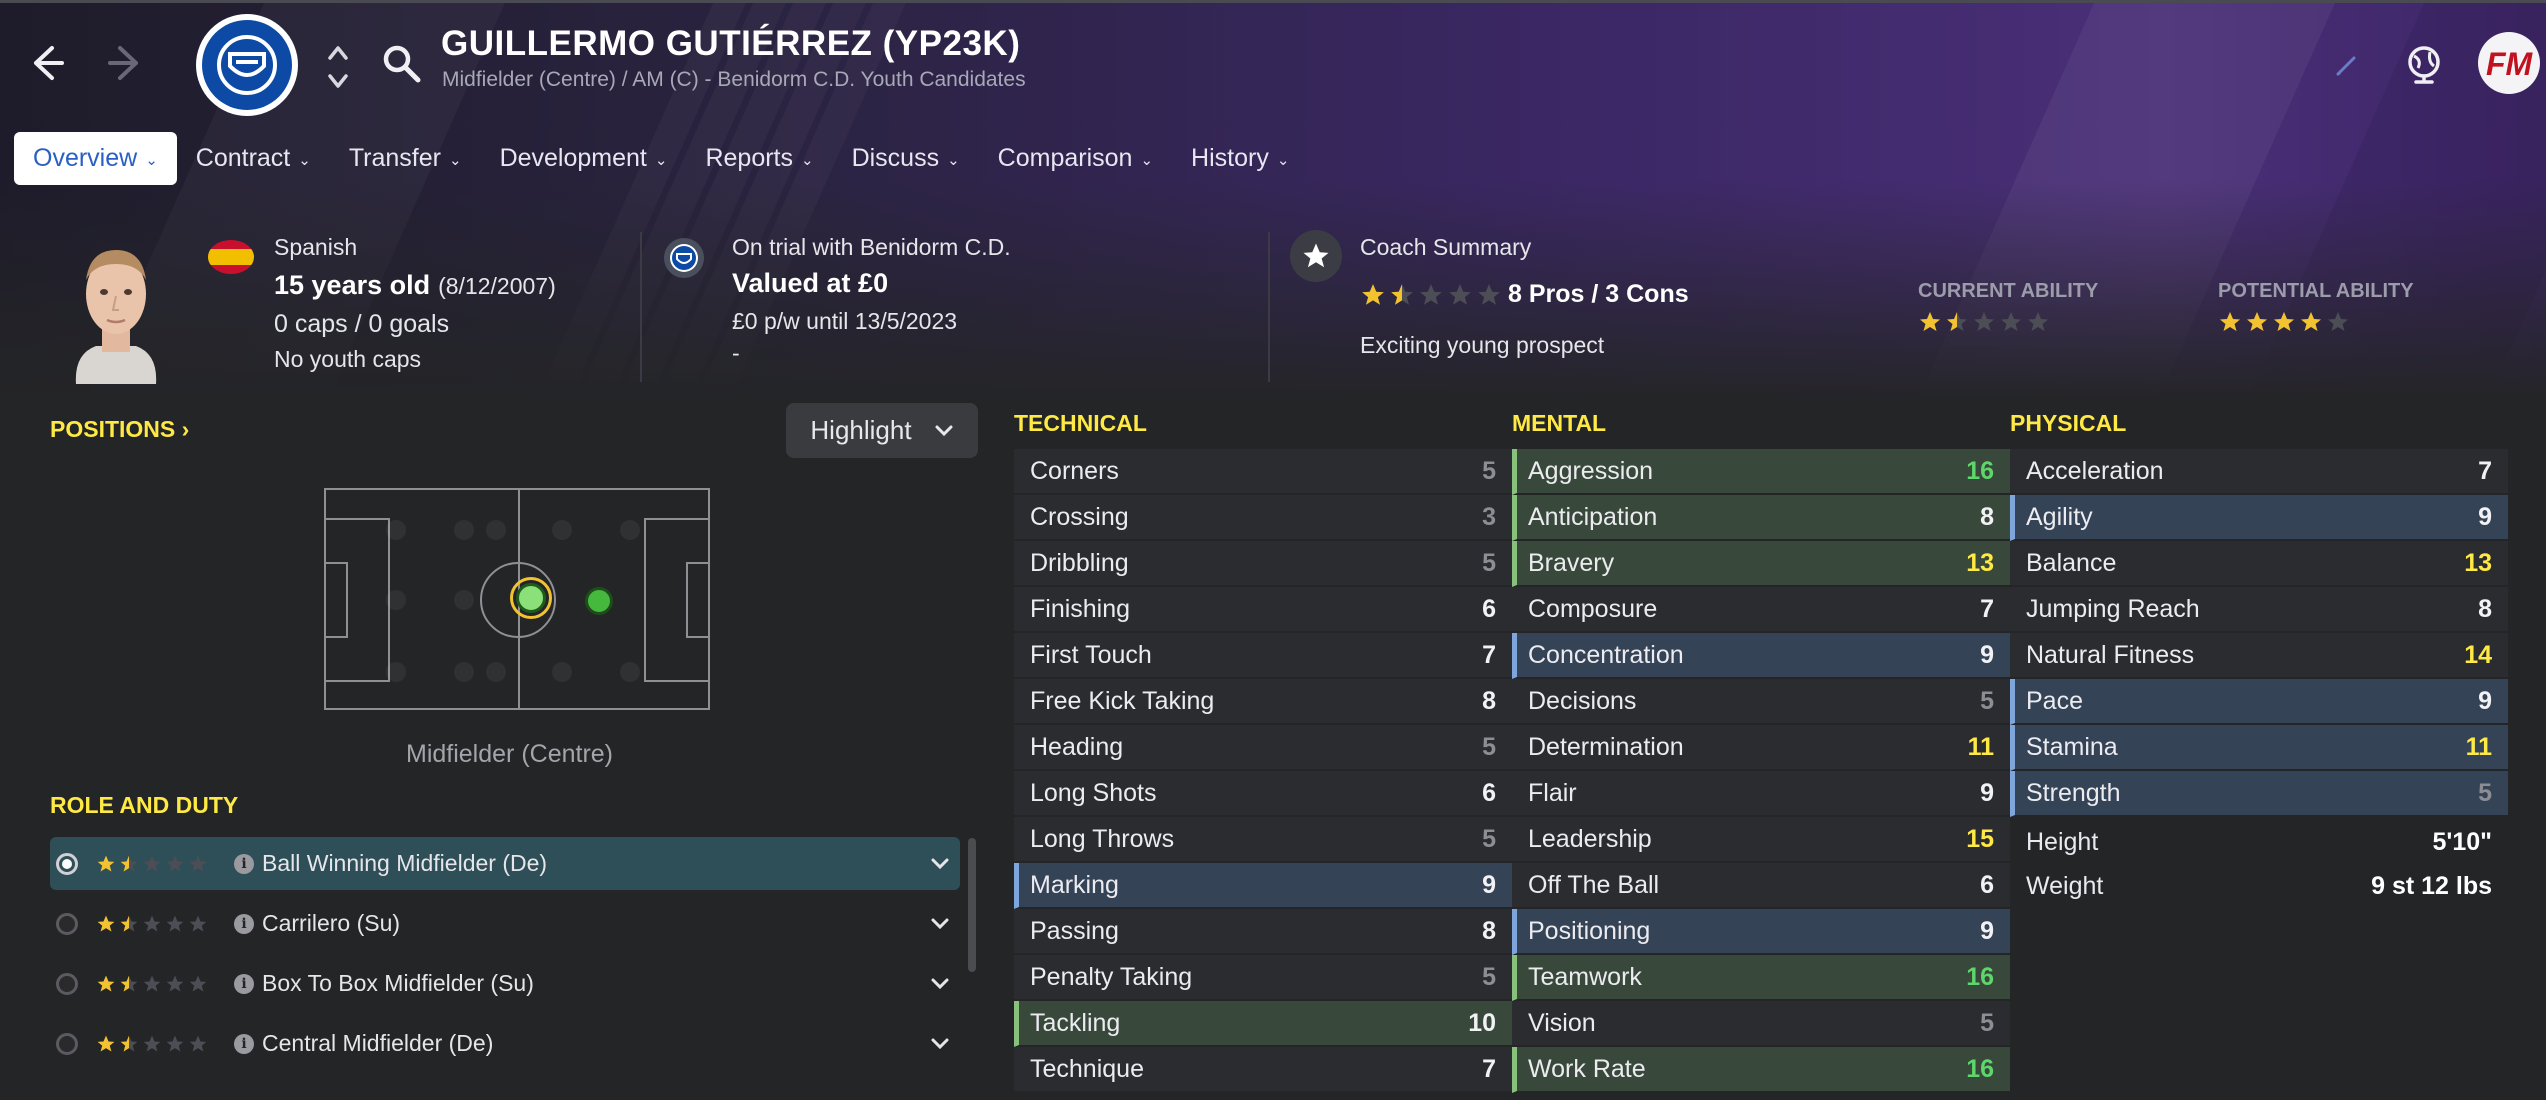 Image resolution: width=2546 pixels, height=1100 pixels. I want to click on search-icon, so click(402, 64).